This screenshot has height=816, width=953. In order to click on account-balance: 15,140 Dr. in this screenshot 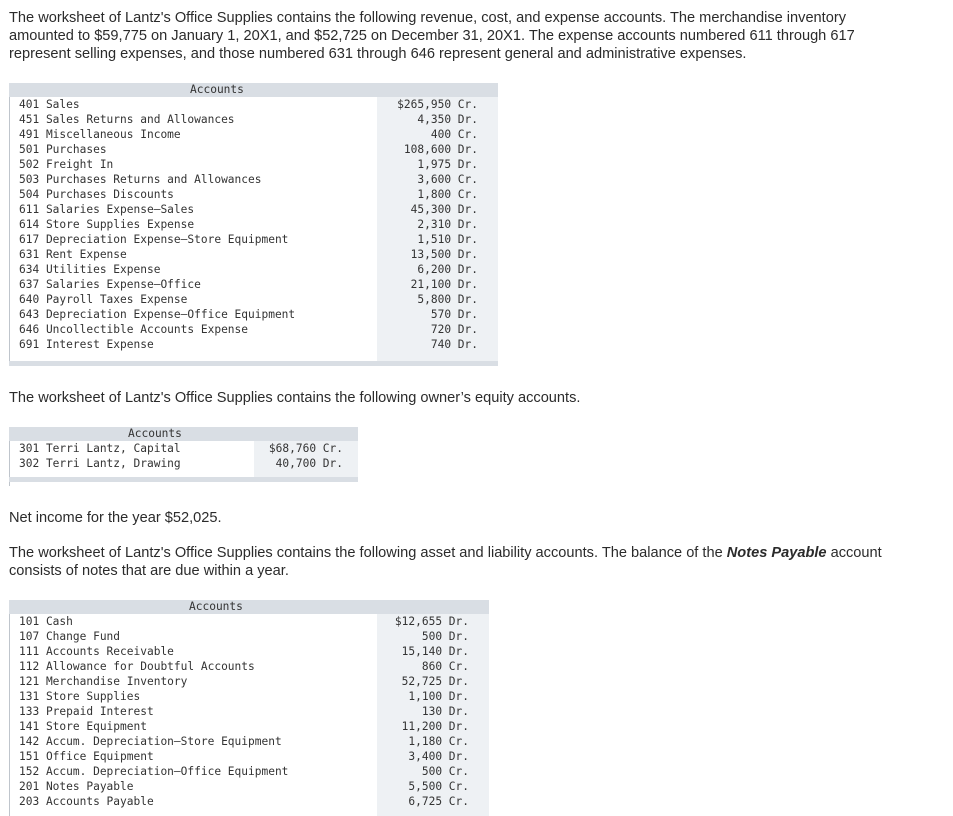, I will do `click(435, 651)`.